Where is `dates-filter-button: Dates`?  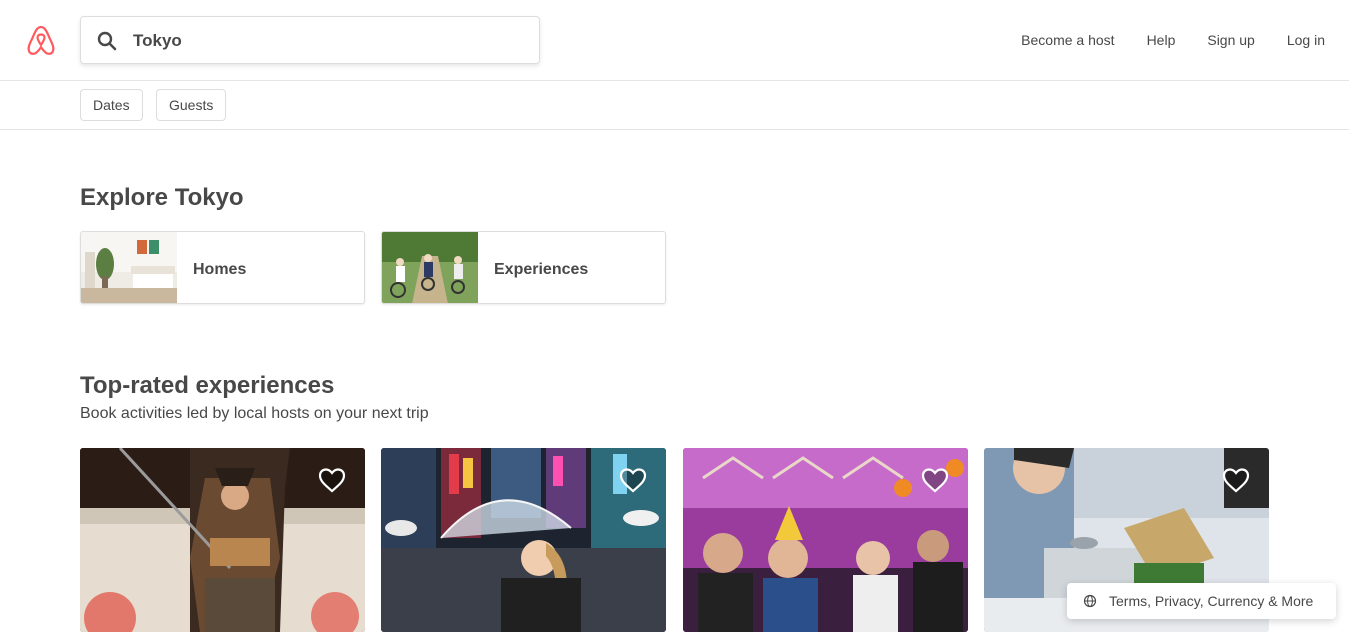 dates-filter-button: Dates is located at coordinates (111, 105).